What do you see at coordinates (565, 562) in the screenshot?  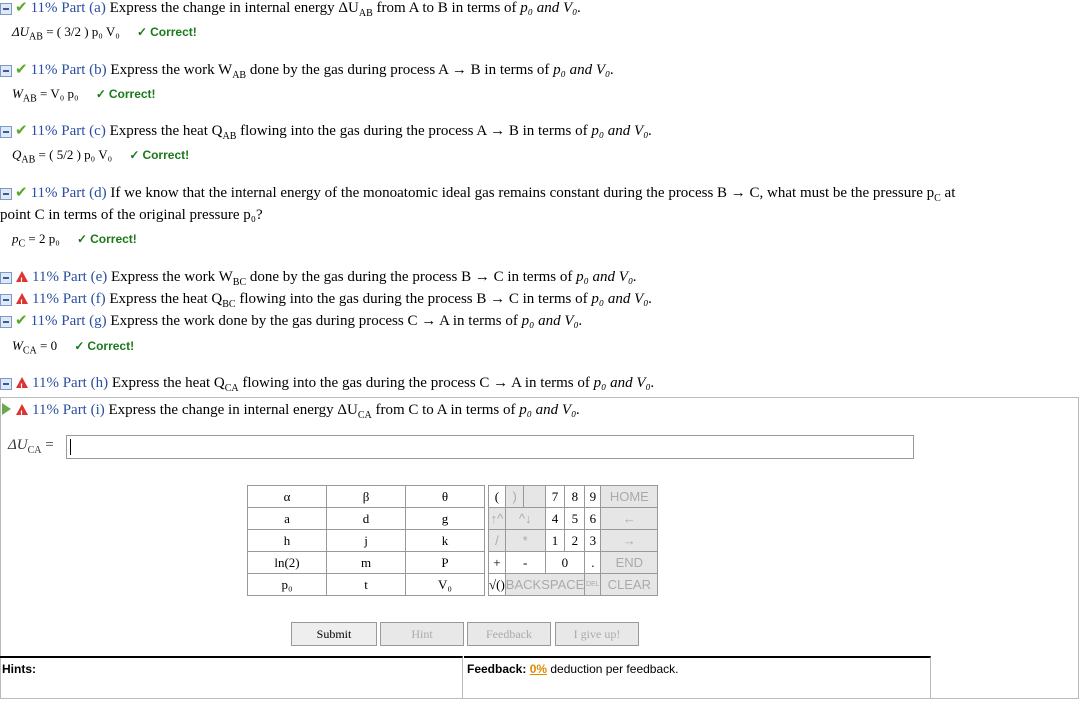 I see `key-0: 0` at bounding box center [565, 562].